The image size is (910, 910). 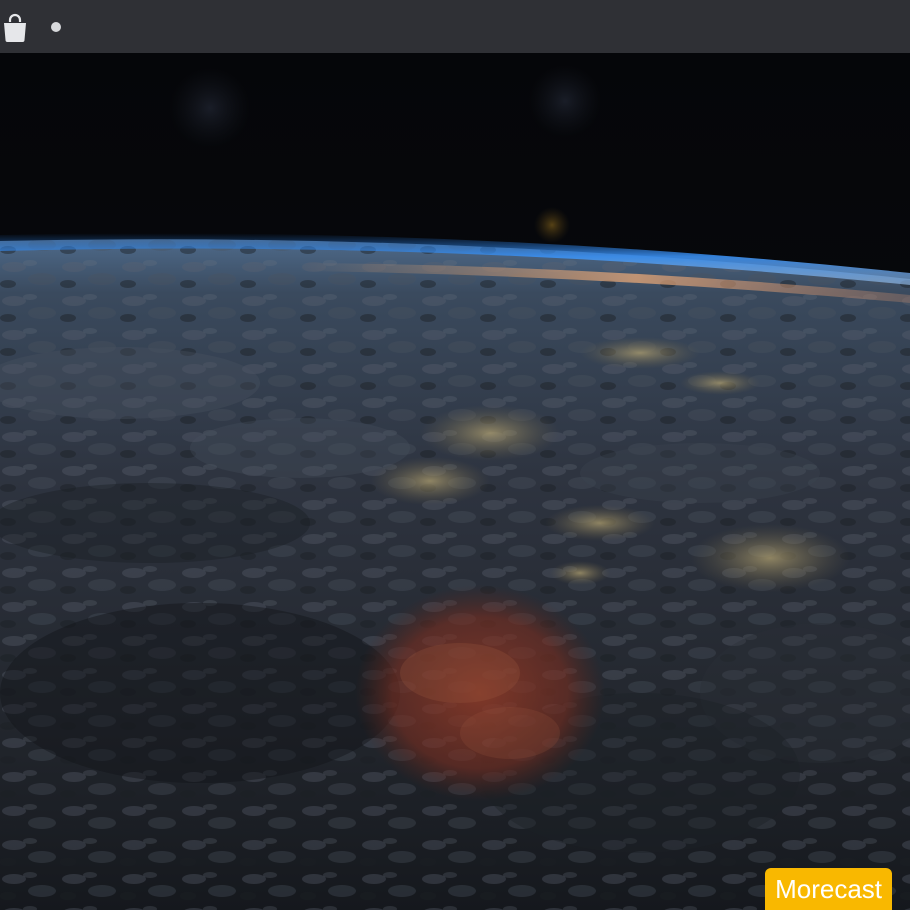 What do you see at coordinates (56, 27) in the screenshot?
I see `dot-icon` at bounding box center [56, 27].